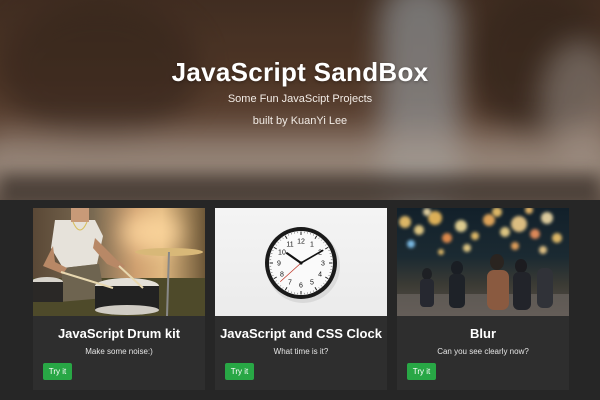 The image size is (600, 400). What do you see at coordinates (279, 264) in the screenshot?
I see `clock-numeral: 9` at bounding box center [279, 264].